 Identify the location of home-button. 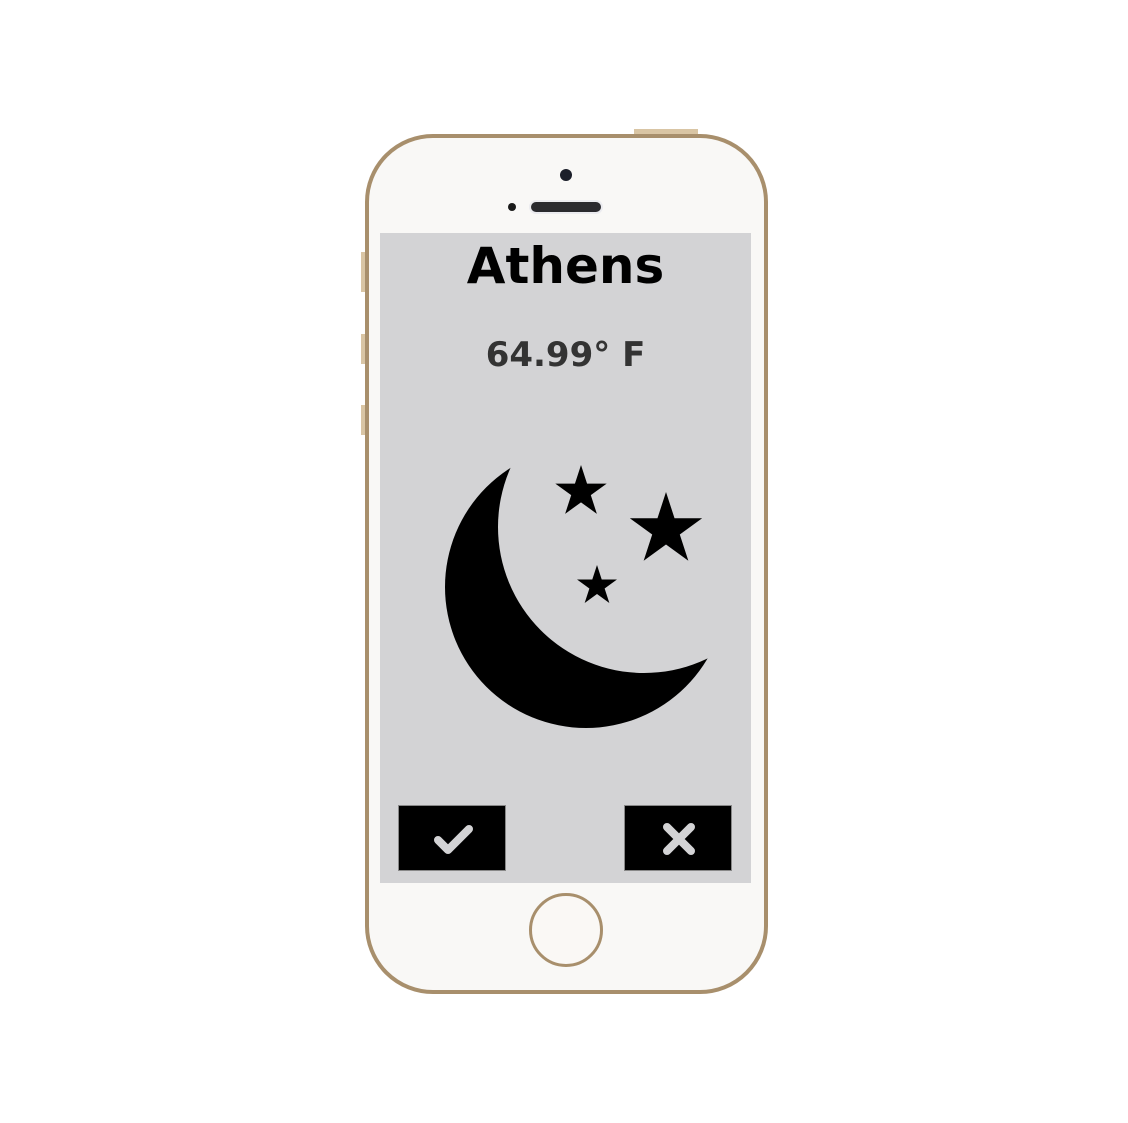
(566, 930).